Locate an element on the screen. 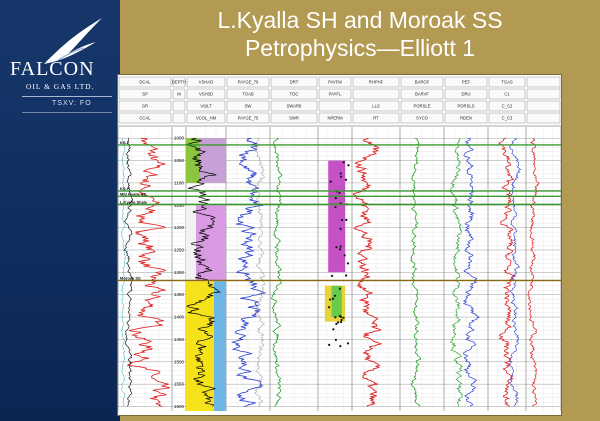  log-header-label: NPERM is located at coordinates (335, 118).